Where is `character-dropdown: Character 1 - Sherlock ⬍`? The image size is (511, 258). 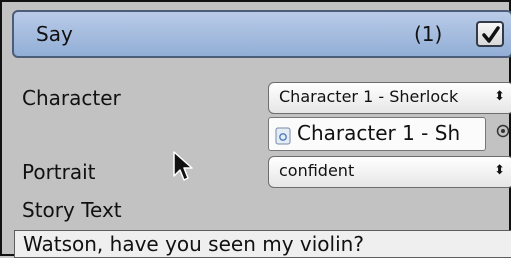 character-dropdown: Character 1 - Sherlock ⬍ is located at coordinates (389, 98).